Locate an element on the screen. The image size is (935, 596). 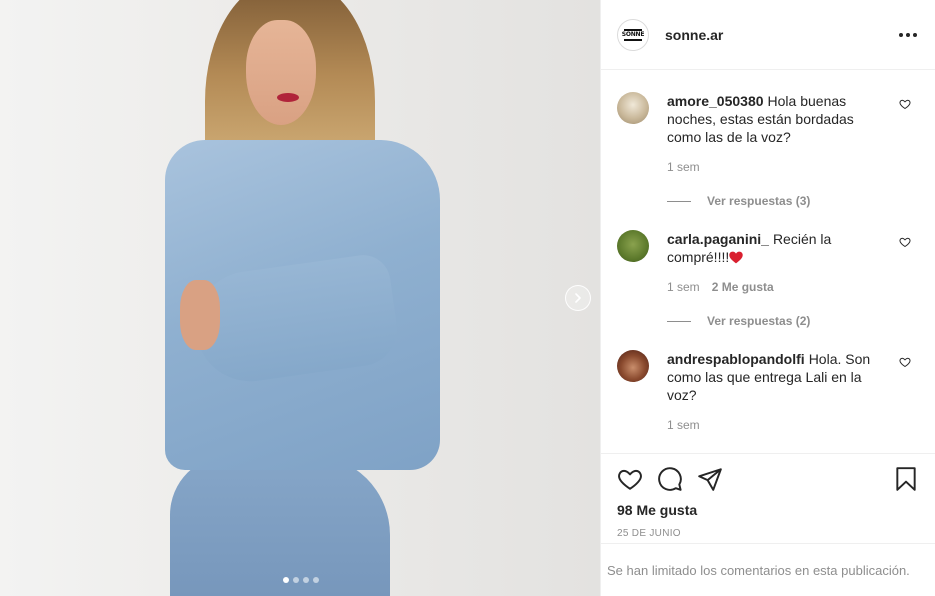
comment-icon is located at coordinates (670, 479).